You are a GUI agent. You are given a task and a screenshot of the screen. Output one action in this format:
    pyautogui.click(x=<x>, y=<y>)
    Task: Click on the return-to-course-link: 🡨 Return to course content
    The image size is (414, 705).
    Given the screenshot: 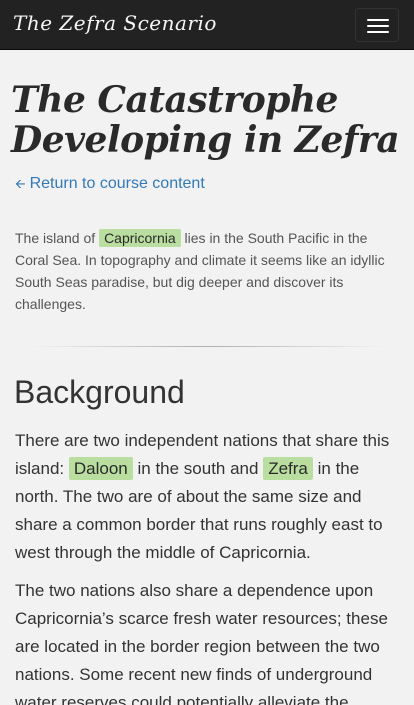 What is the action you would take?
    pyautogui.click(x=110, y=184)
    